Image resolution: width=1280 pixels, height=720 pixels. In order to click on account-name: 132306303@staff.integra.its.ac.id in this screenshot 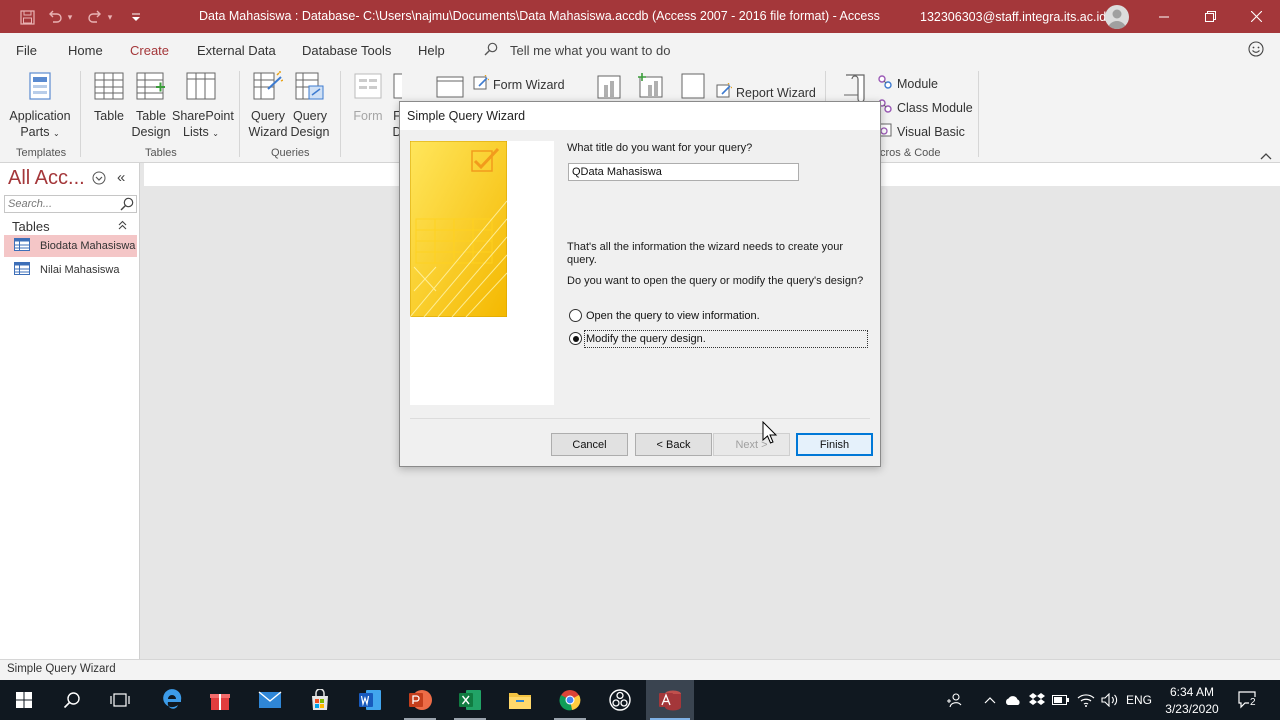, I will do `click(1013, 17)`.